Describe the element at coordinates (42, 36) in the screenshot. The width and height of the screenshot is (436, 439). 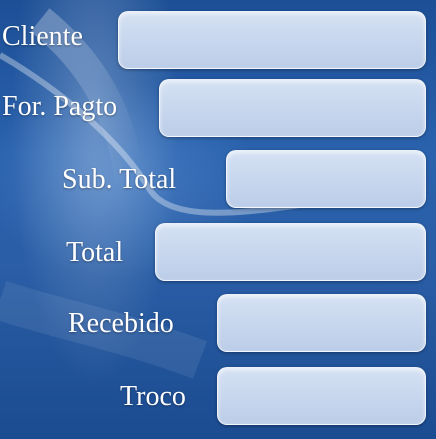
I see `cliente-label: Cliente` at that location.